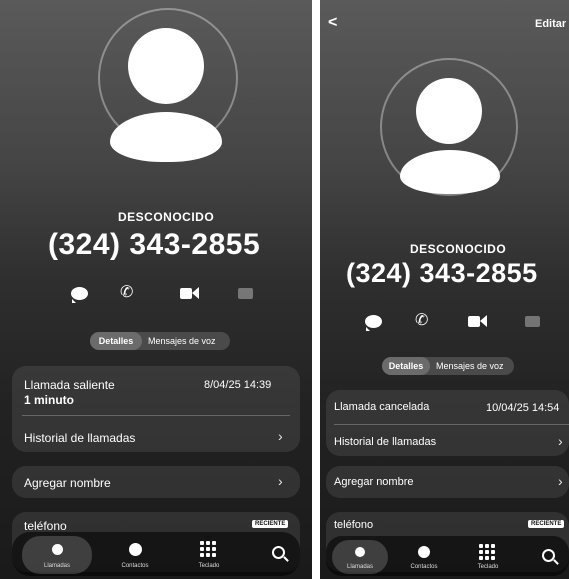 Image resolution: width=569 pixels, height=579 pixels. Describe the element at coordinates (450, 172) in the screenshot. I see `avatar-body` at that location.